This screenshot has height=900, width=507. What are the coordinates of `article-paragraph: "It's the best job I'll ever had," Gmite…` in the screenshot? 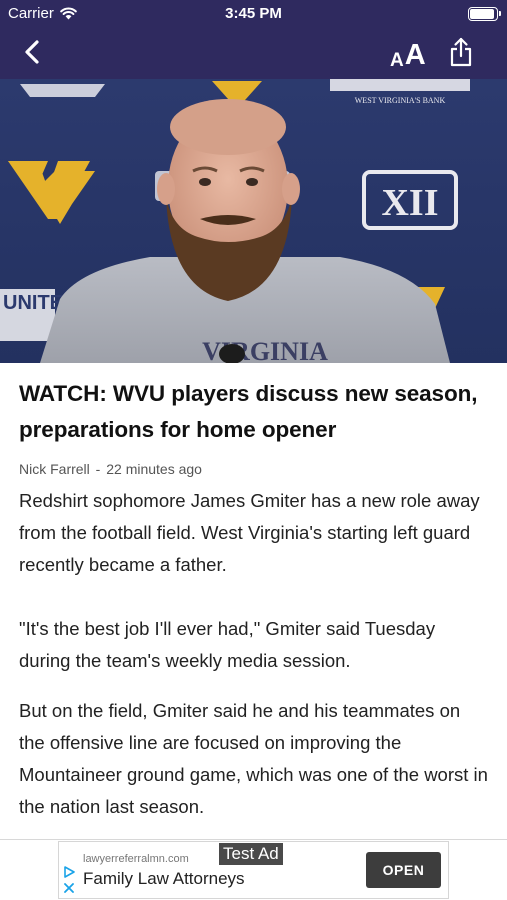 It's located at (227, 644).